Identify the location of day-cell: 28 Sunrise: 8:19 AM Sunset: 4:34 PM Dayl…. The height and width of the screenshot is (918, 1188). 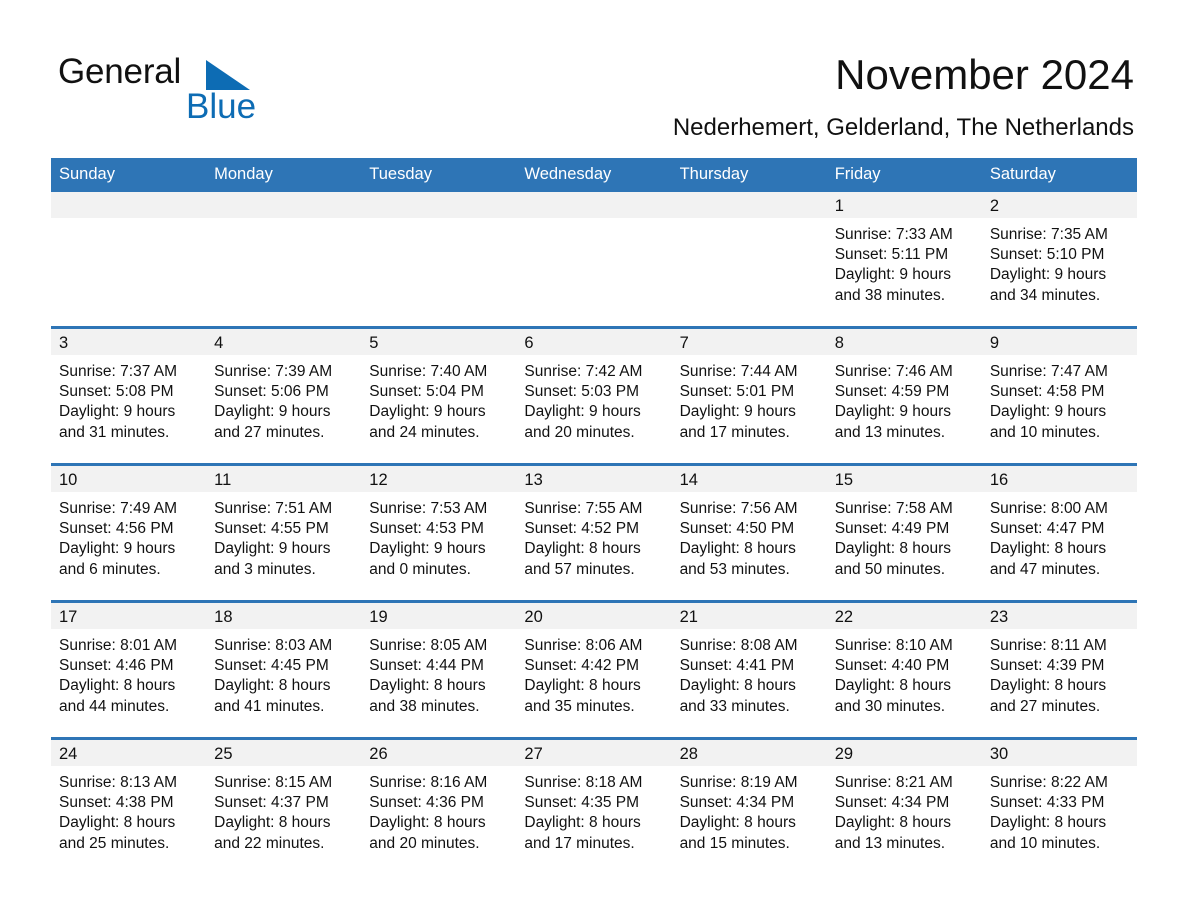
(749, 797).